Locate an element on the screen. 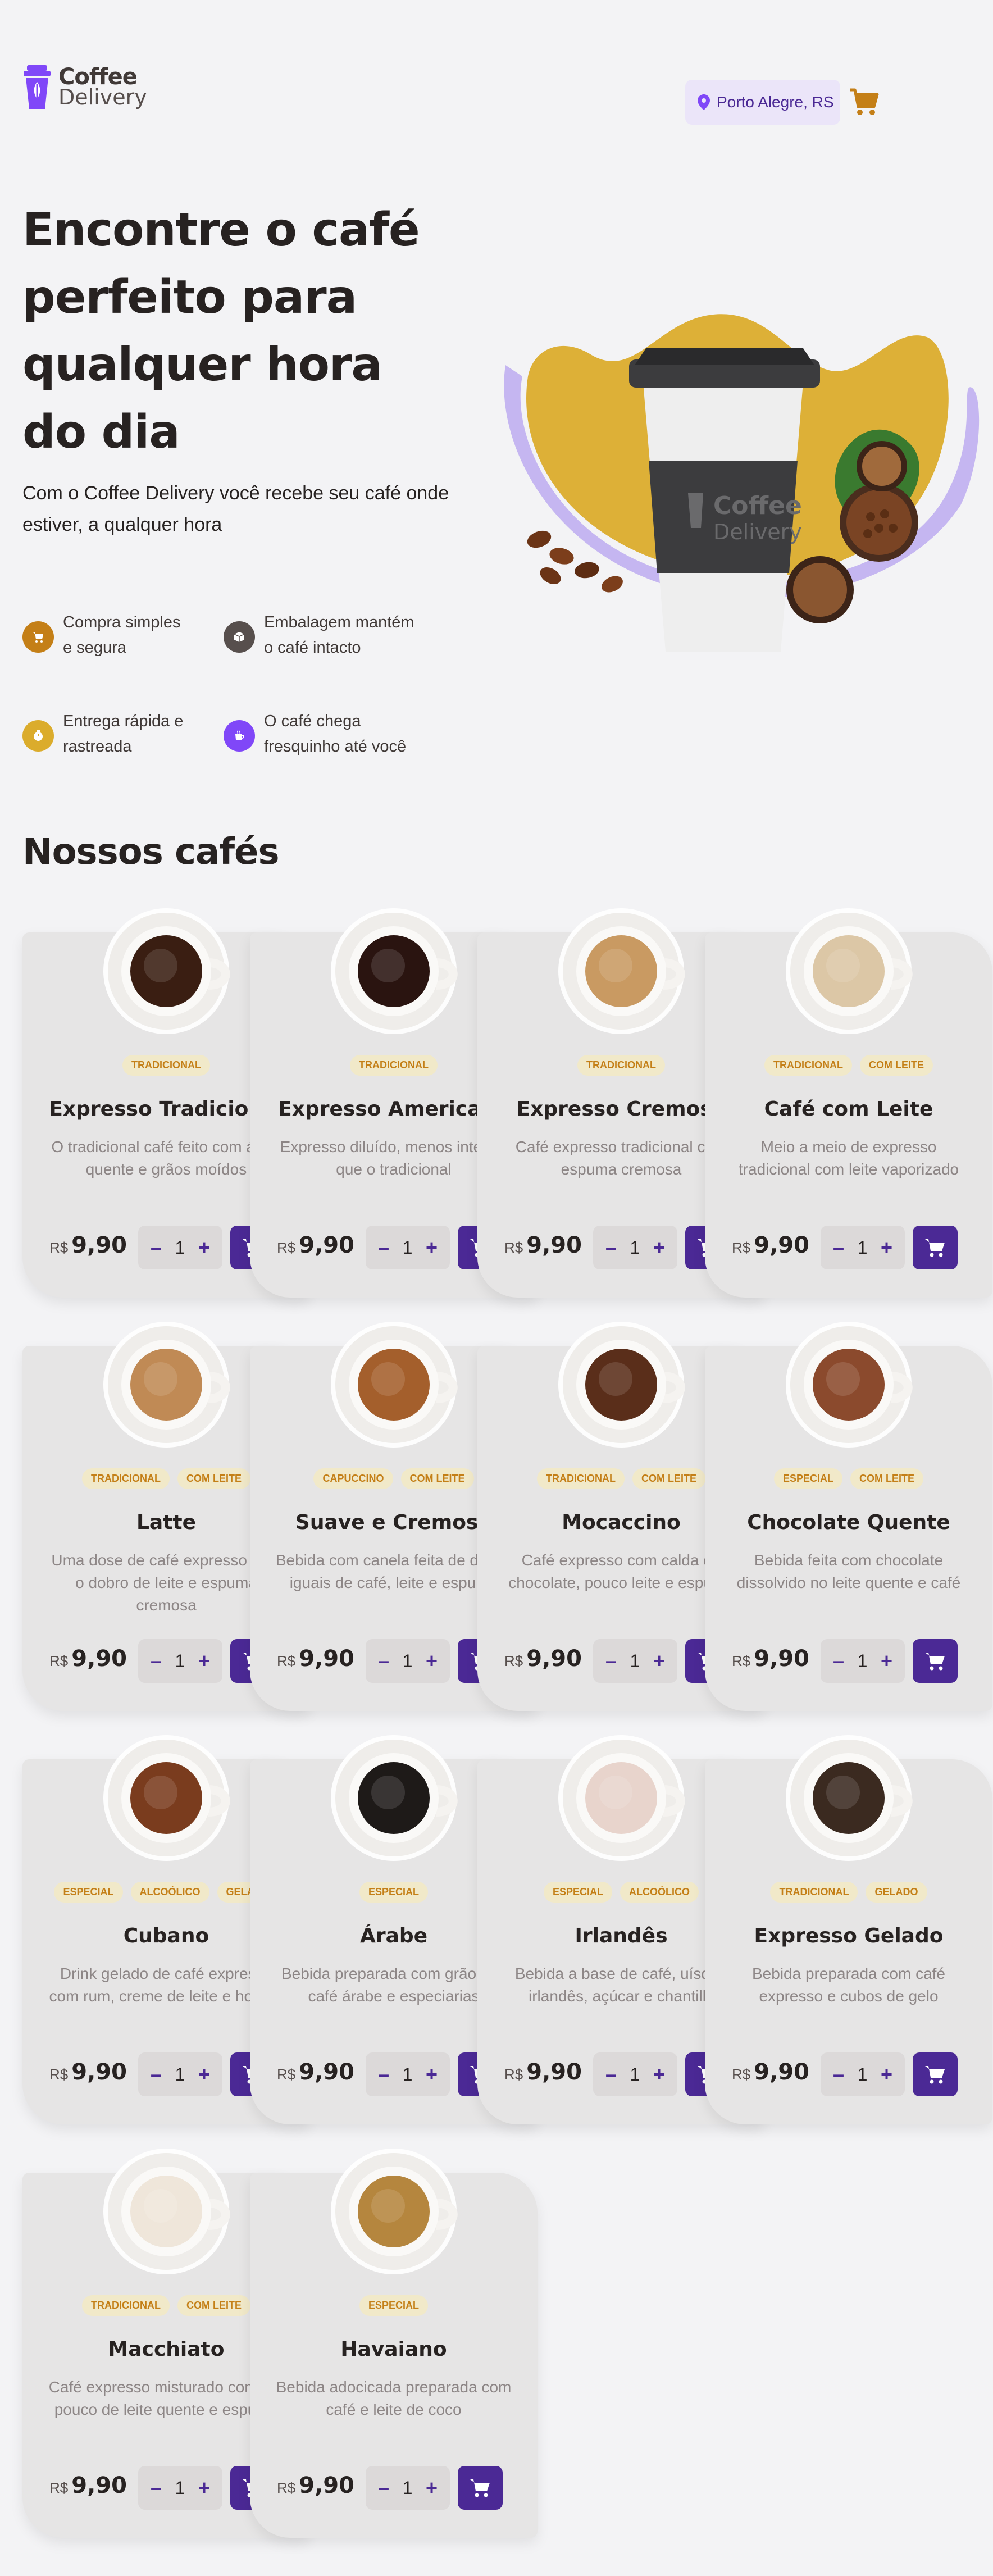 The width and height of the screenshot is (993, 2576). feature-fresh-coffee: O café chega fresquinho até você is located at coordinates (330, 734).